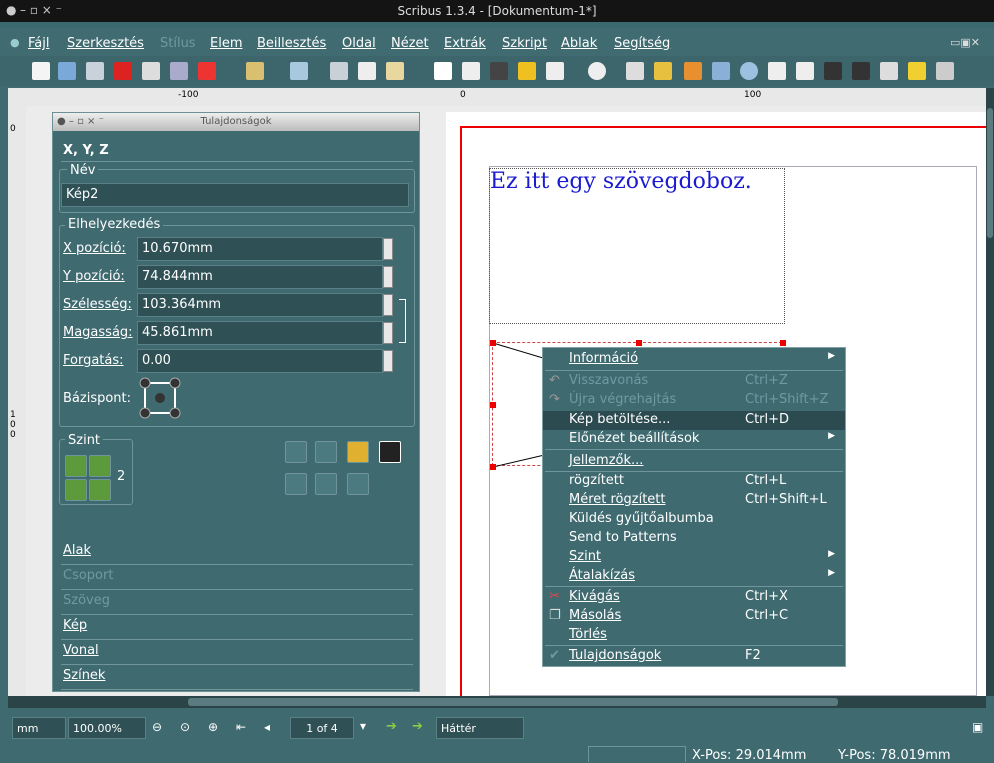  I want to click on width-spinner, so click(388, 305).